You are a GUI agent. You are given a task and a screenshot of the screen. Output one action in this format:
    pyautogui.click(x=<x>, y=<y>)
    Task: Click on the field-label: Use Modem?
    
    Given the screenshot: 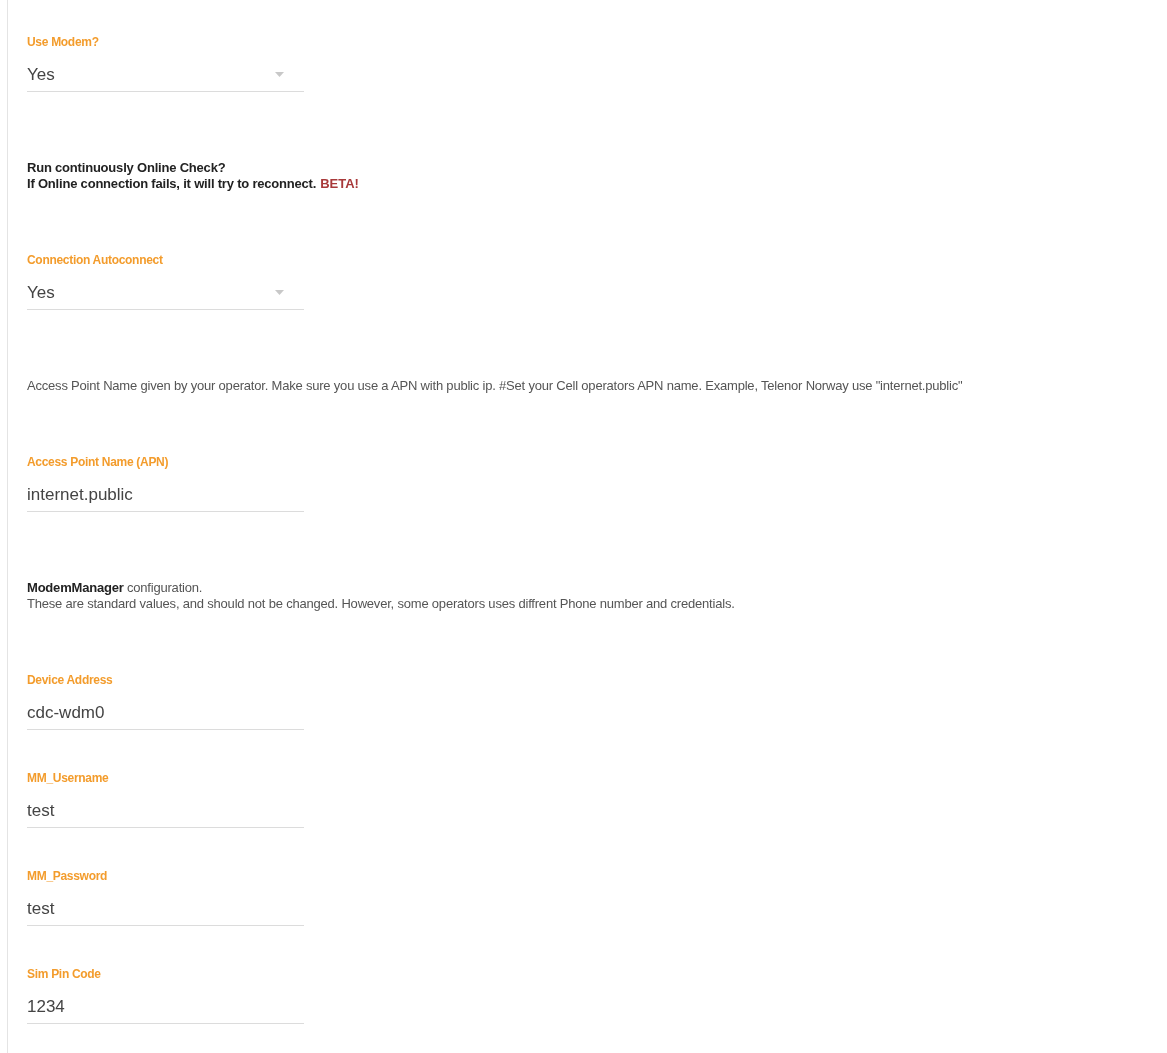 What is the action you would take?
    pyautogui.click(x=63, y=42)
    